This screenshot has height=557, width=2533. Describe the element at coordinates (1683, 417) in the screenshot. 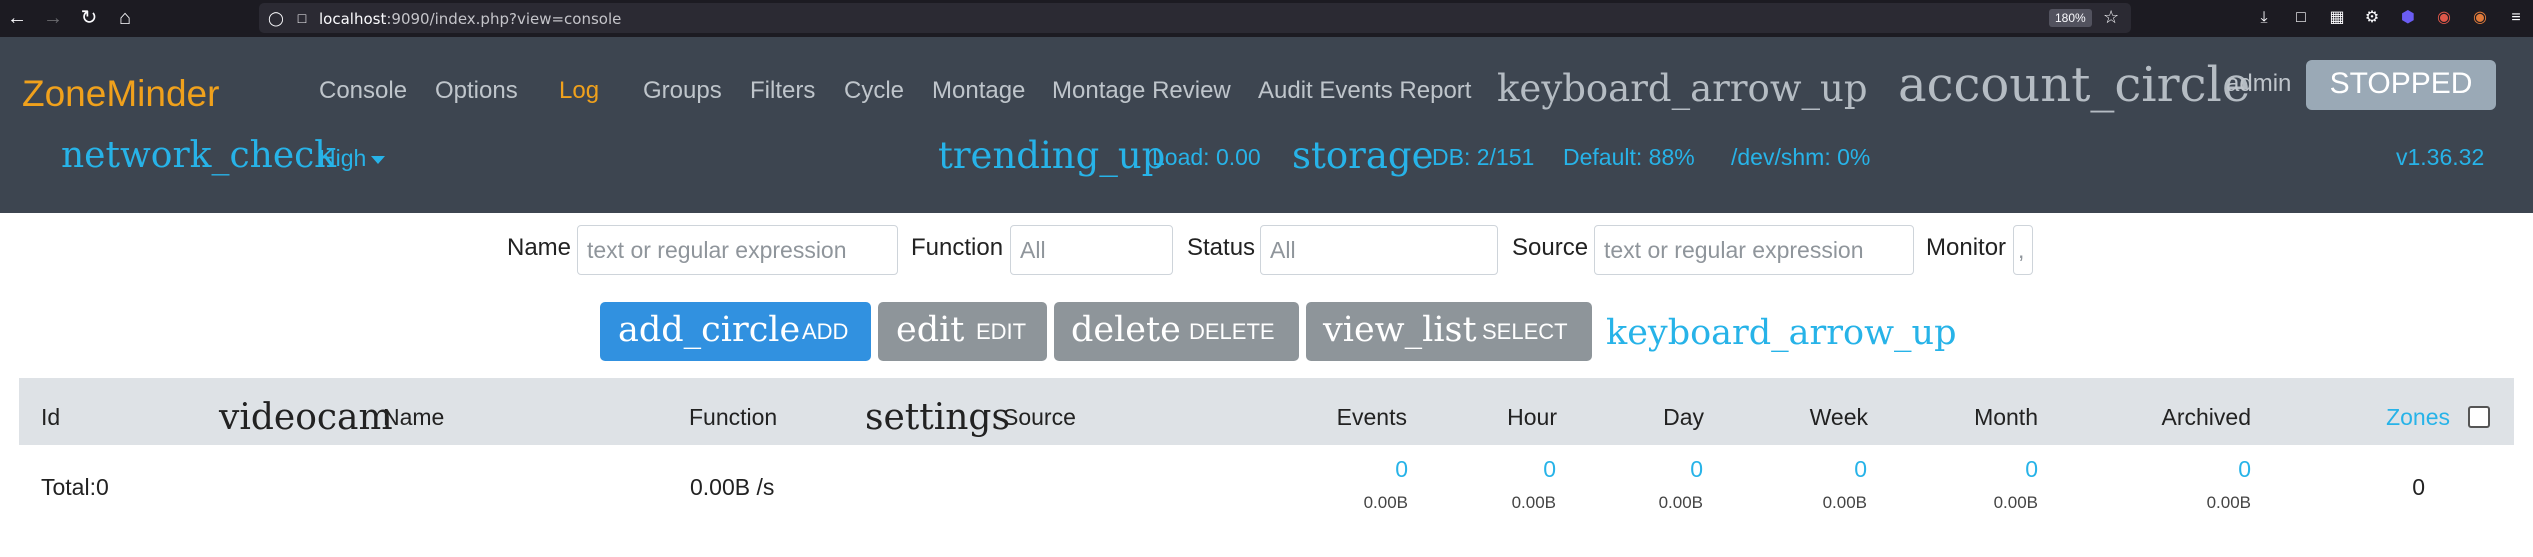

I see `col-day: Day` at that location.